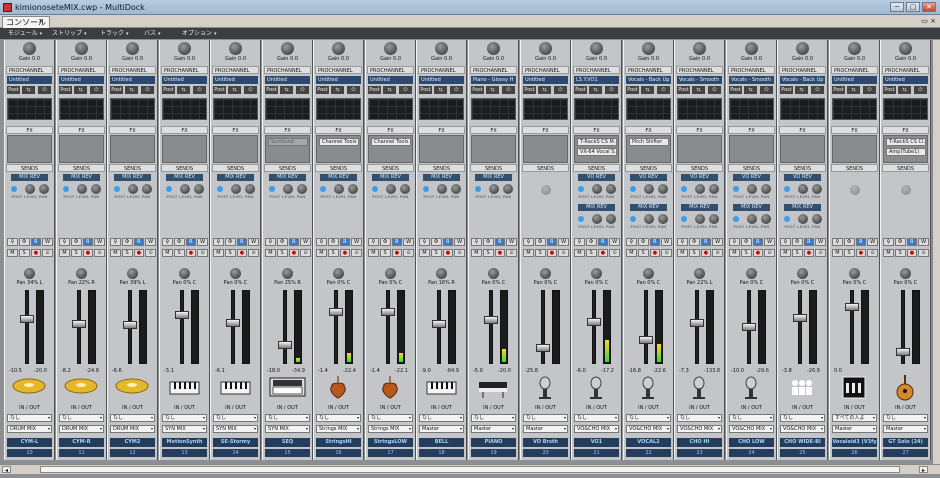 The height and width of the screenshot is (478, 940). I want to click on fx-slot: Surround, so click(288, 142).